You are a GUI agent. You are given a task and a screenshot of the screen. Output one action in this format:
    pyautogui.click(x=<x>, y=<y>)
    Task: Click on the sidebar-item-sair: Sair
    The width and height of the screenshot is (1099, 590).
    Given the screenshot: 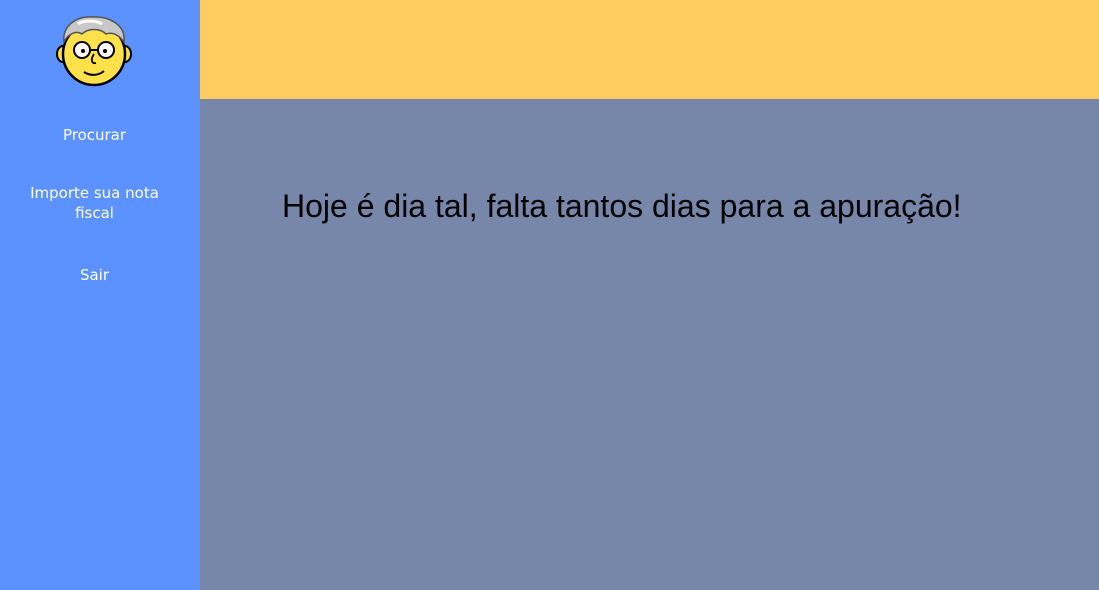 What is the action you would take?
    pyautogui.click(x=94, y=275)
    